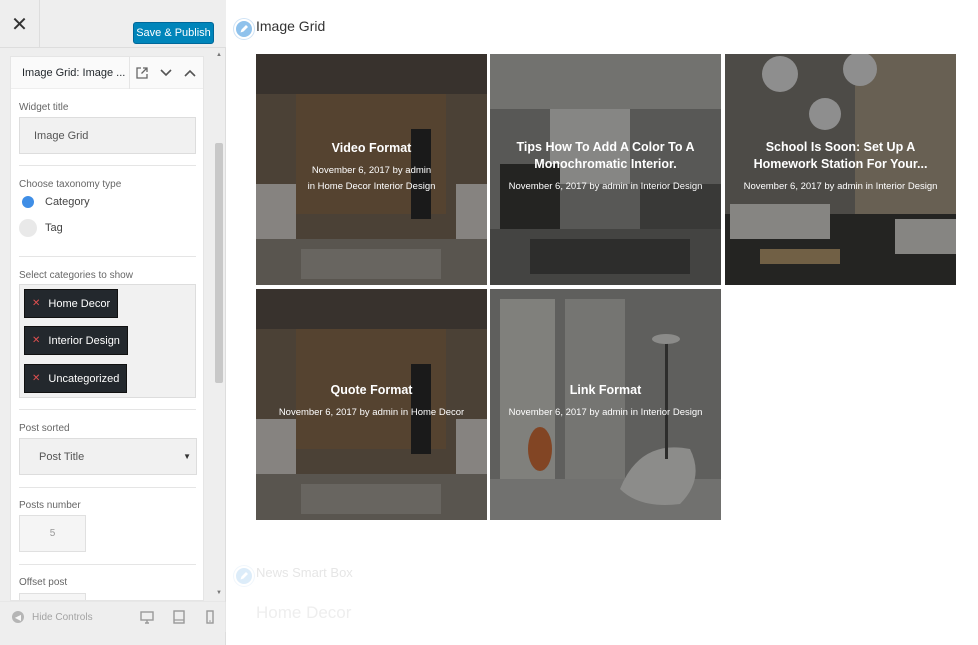 The image size is (978, 645). I want to click on chip-interior-design: ✕ Interior Design, so click(76, 340).